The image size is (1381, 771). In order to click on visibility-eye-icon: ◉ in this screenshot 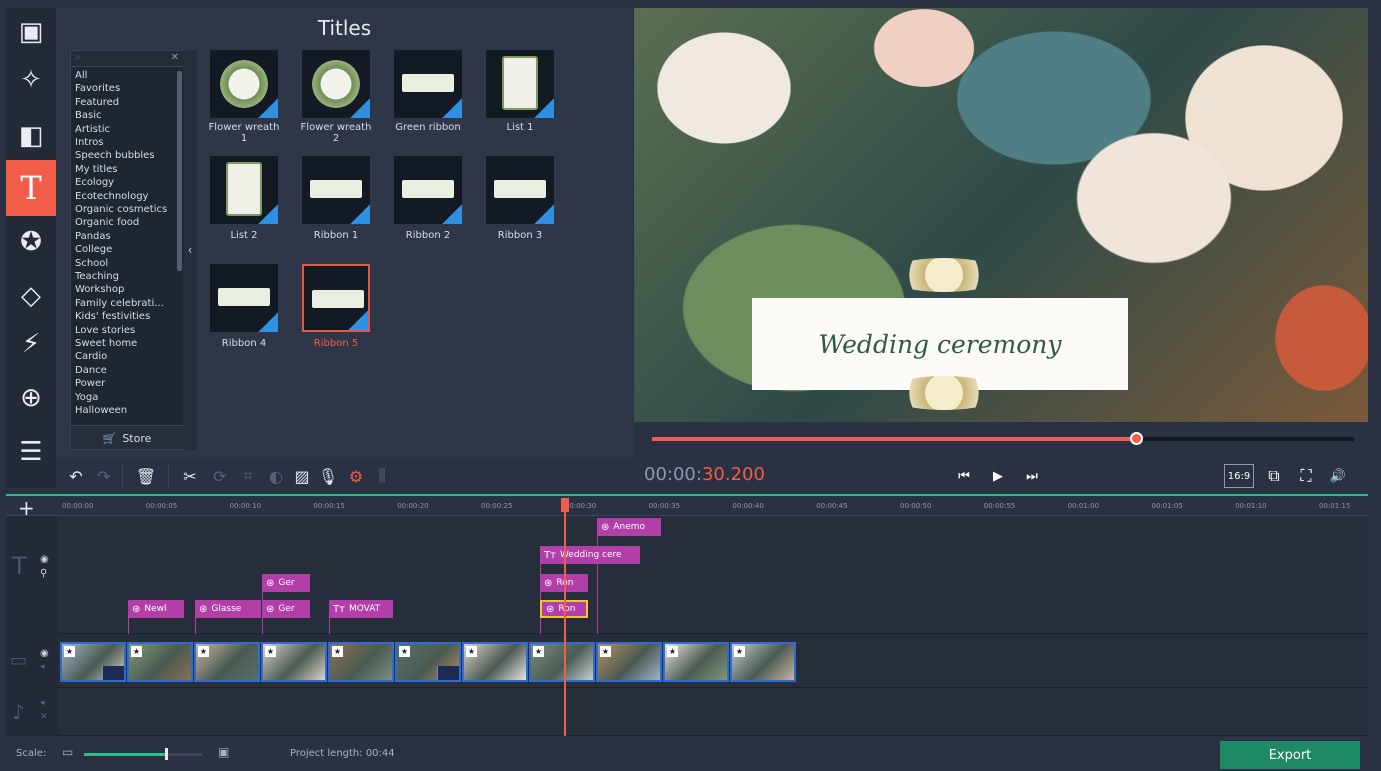, I will do `click(44, 559)`.